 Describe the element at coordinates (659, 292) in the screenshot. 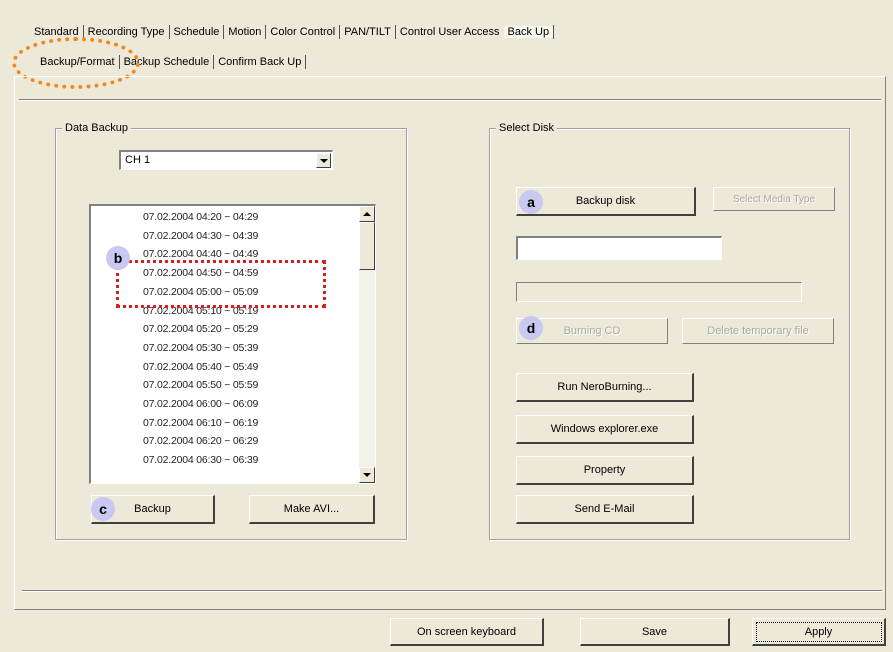

I see `burn-progress-bar` at that location.